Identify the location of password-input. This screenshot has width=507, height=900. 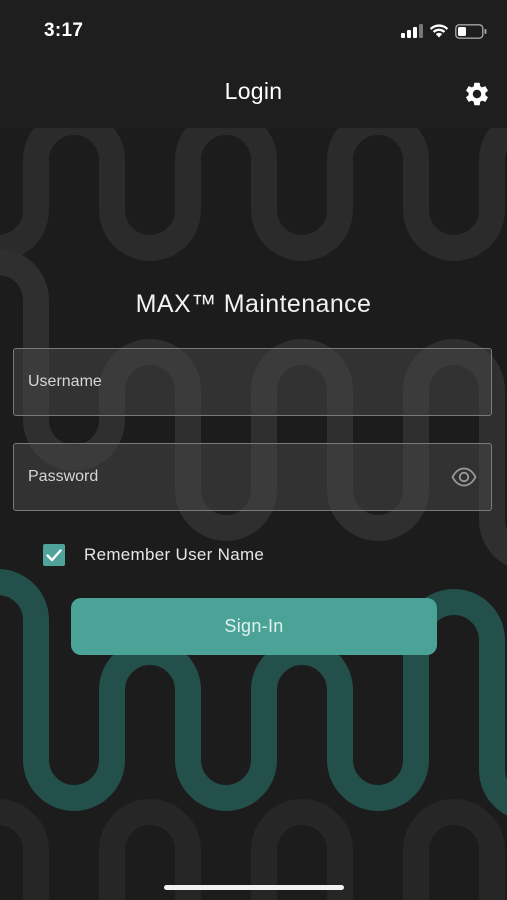
(252, 477).